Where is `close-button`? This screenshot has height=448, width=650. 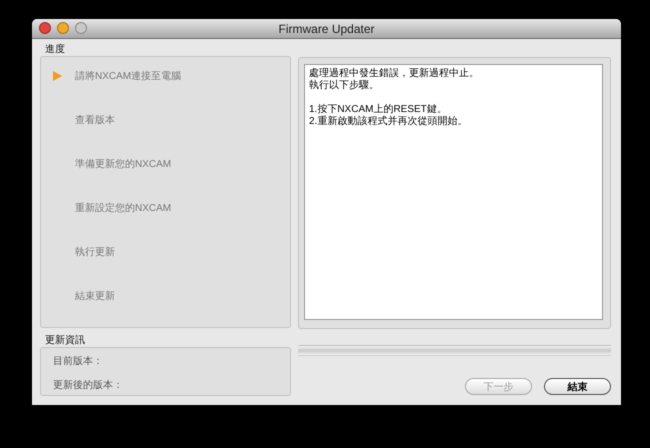 close-button is located at coordinates (45, 28).